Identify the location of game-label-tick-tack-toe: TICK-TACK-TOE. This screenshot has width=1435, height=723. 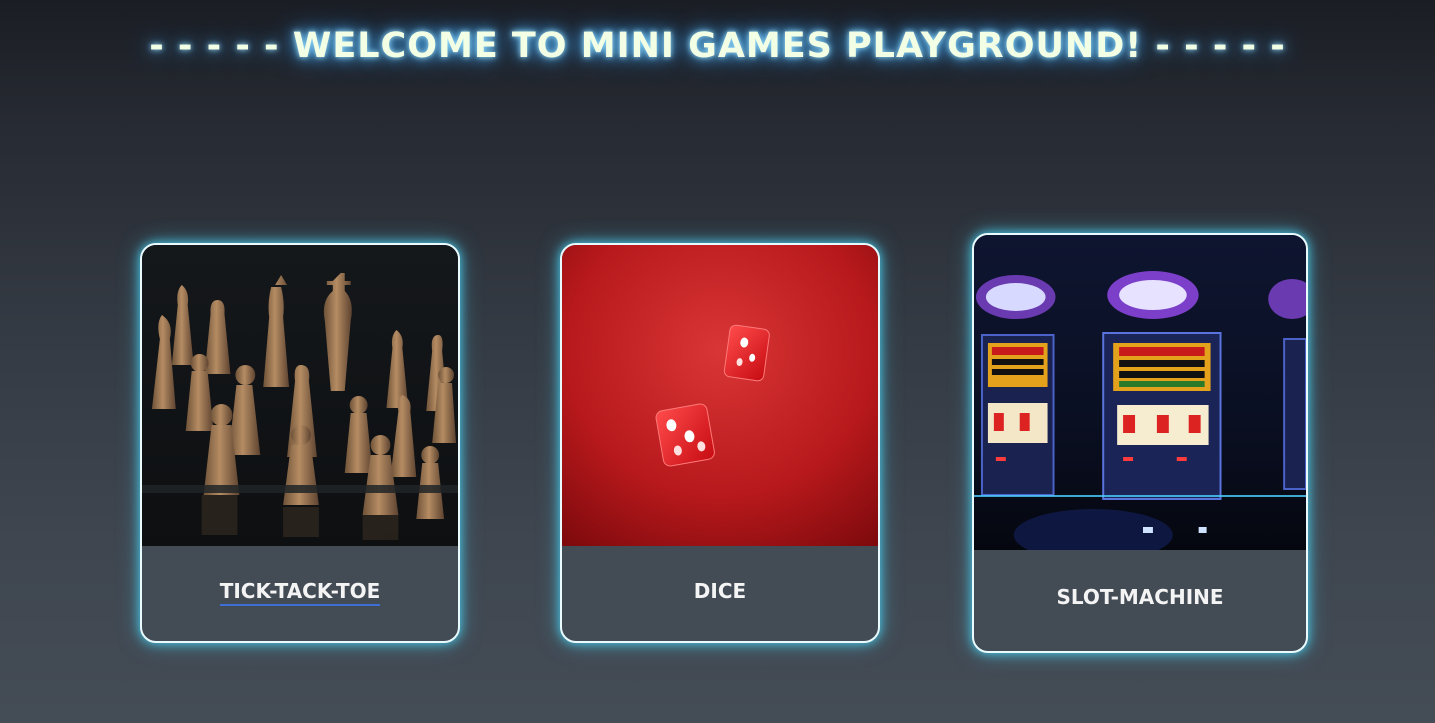
(300, 592).